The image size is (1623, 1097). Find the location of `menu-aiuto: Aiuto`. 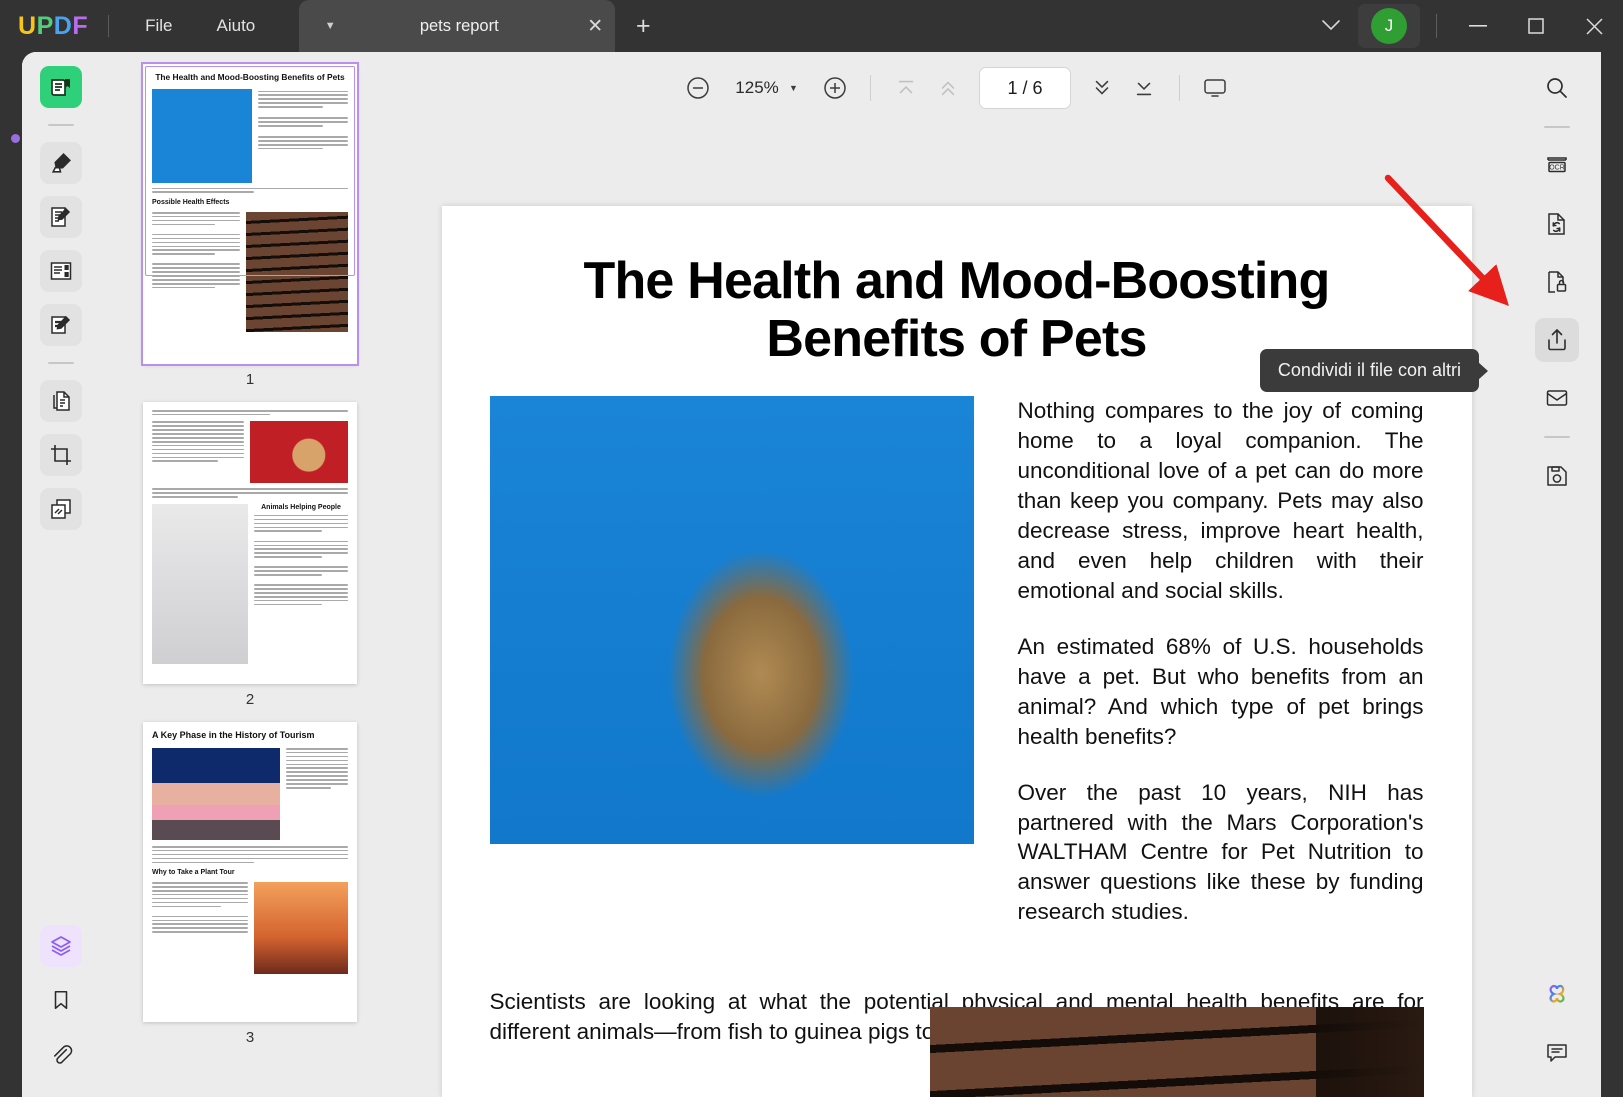

menu-aiuto: Aiuto is located at coordinates (236, 26).